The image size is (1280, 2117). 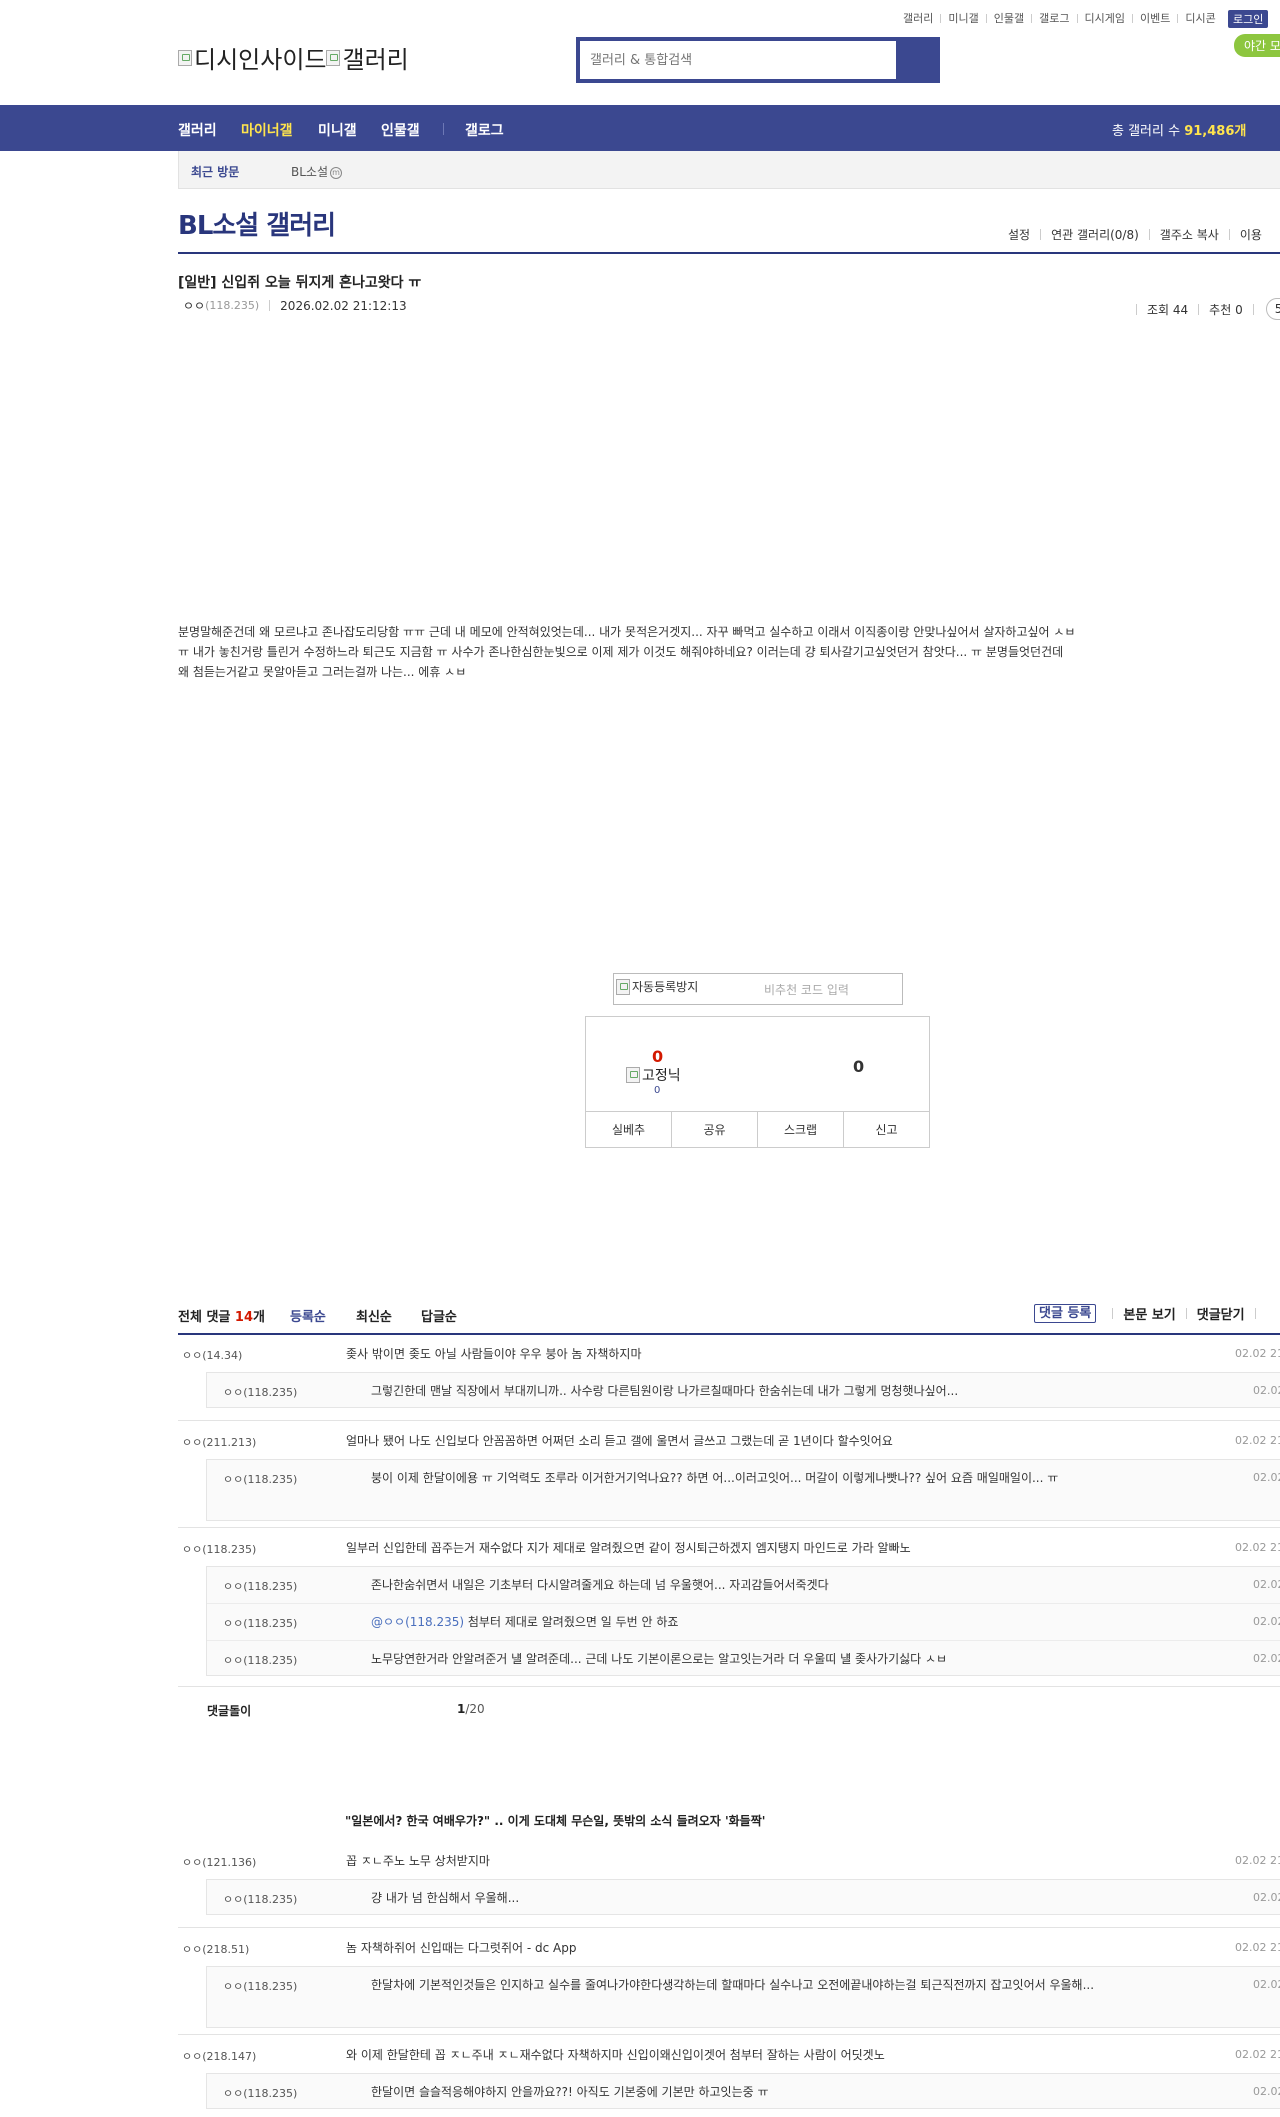 I want to click on usage-link: 이용, so click(x=1251, y=234).